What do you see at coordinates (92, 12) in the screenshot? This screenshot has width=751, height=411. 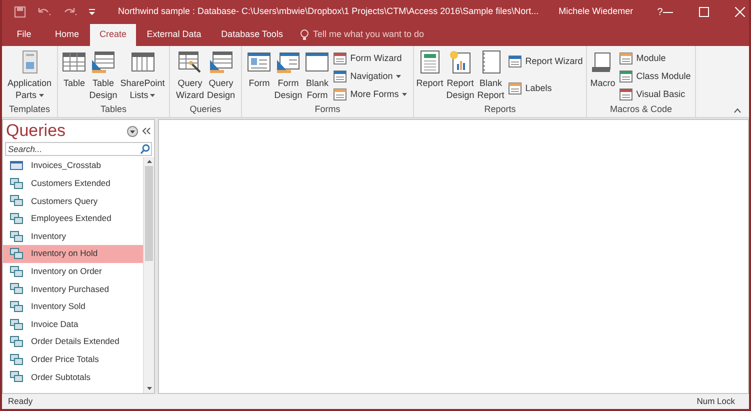 I see `customize-menu-icon` at bounding box center [92, 12].